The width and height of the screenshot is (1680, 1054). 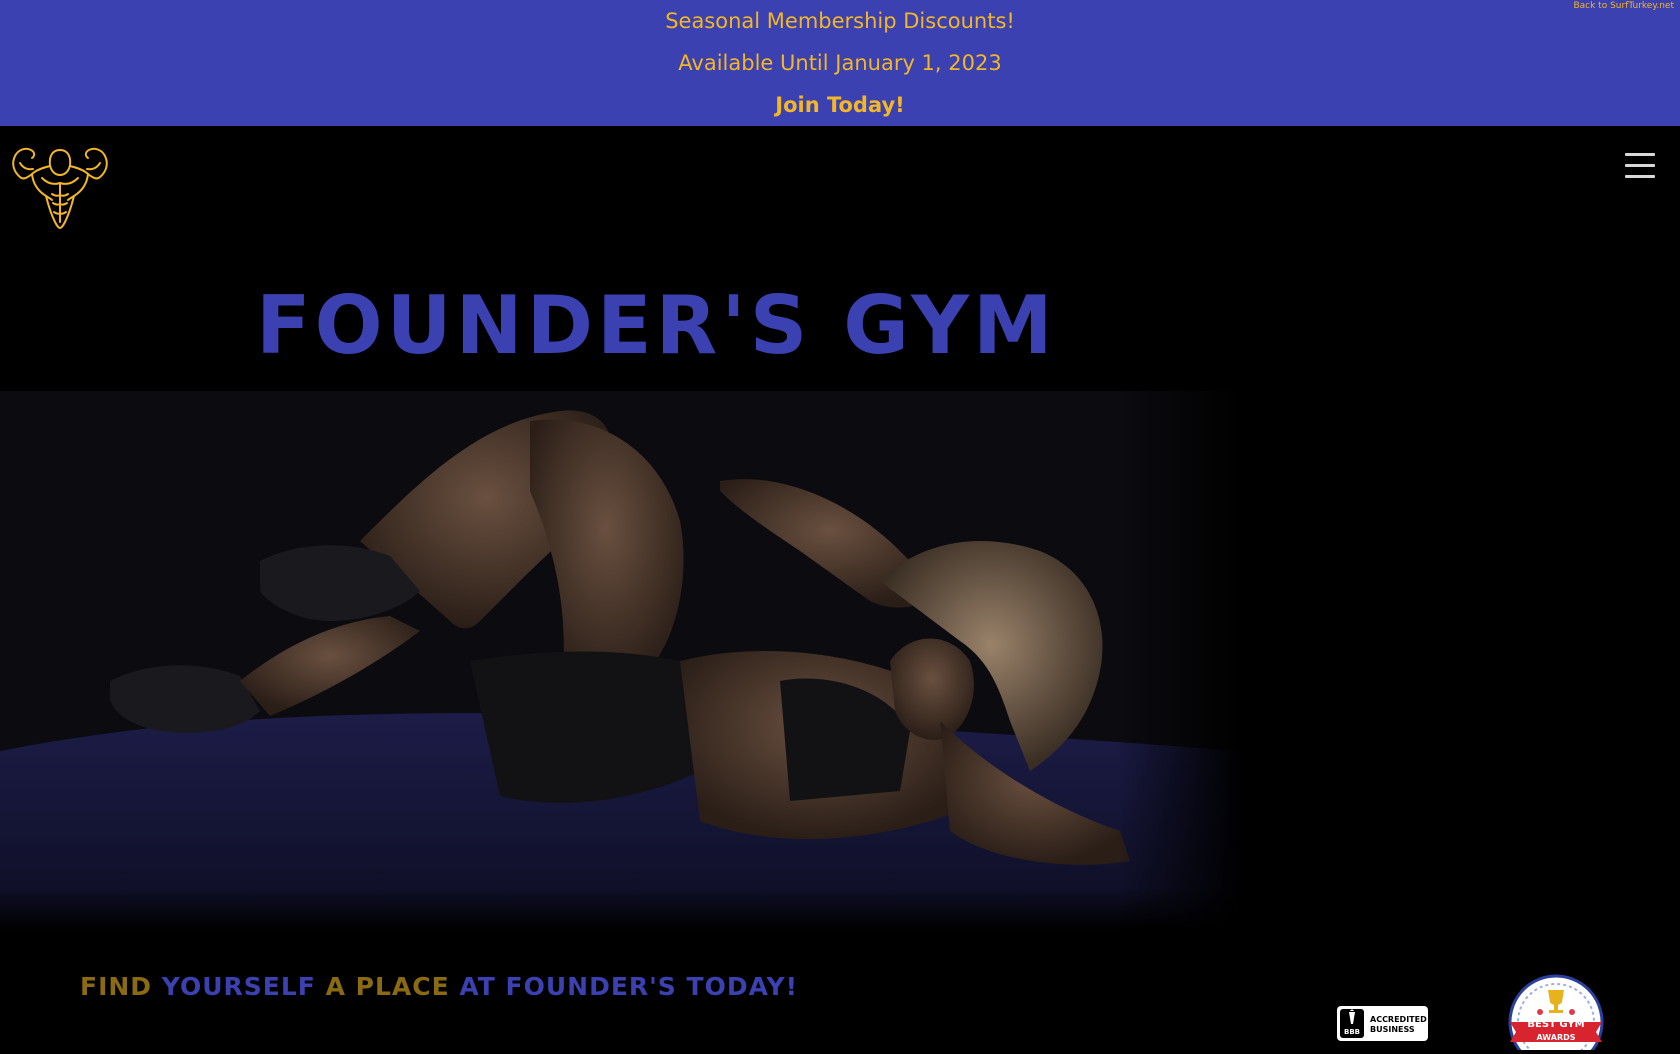 I want to click on bbb-accredited-badge: BBB ACCREDITED BUSINESS, so click(x=1382, y=1023).